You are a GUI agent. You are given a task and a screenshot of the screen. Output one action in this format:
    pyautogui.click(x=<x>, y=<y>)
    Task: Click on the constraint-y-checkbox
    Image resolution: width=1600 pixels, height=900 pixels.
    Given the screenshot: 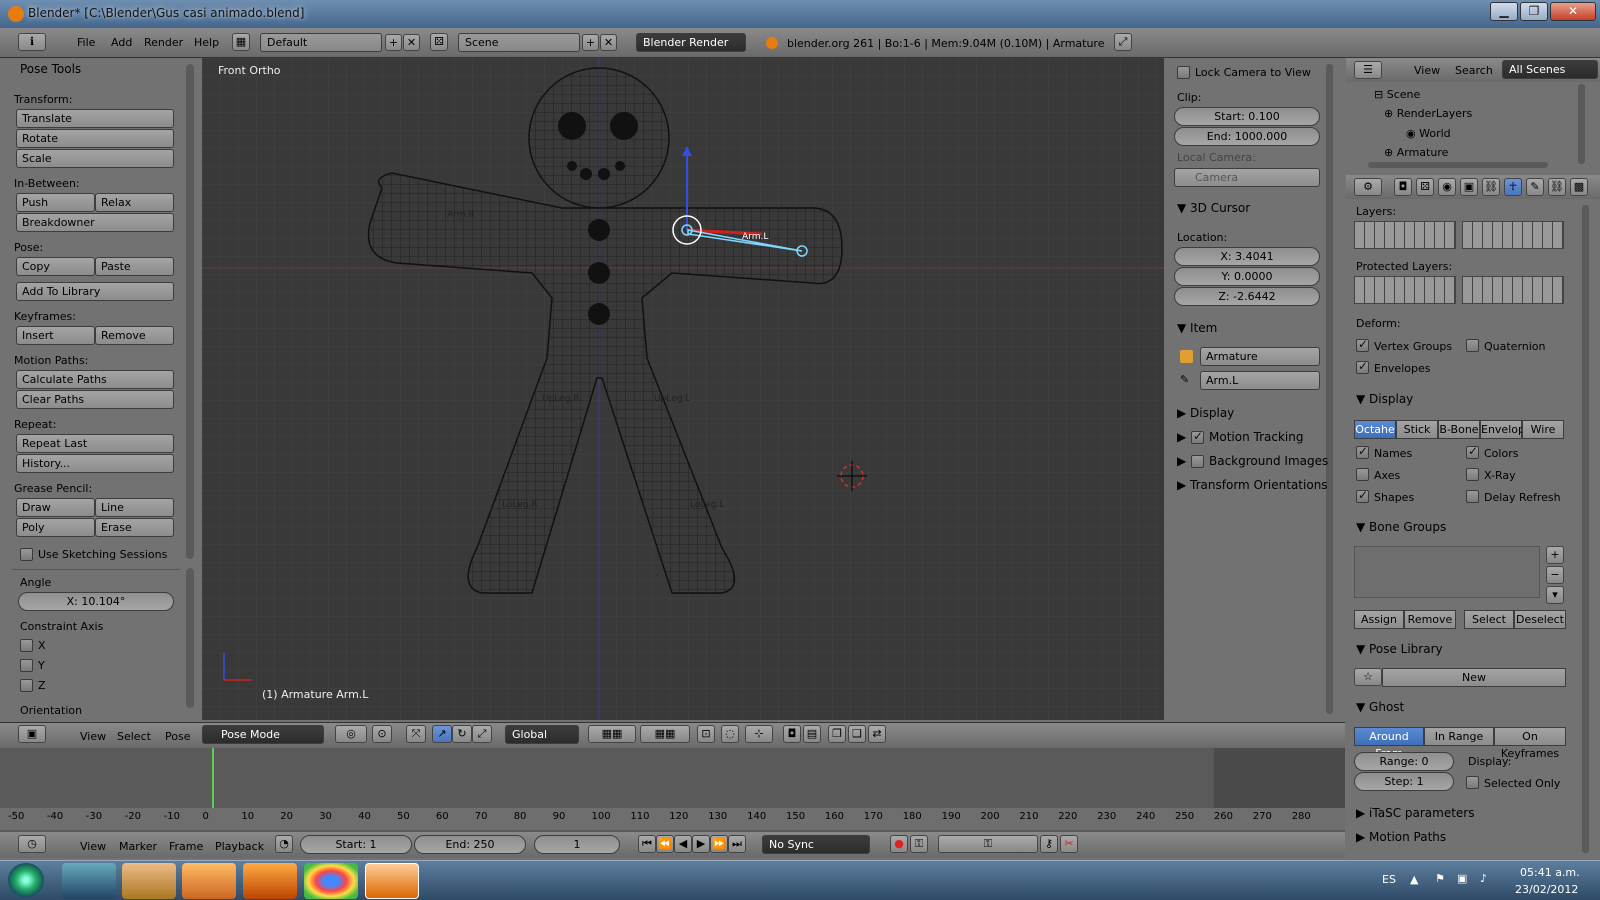 What is the action you would take?
    pyautogui.click(x=26, y=665)
    